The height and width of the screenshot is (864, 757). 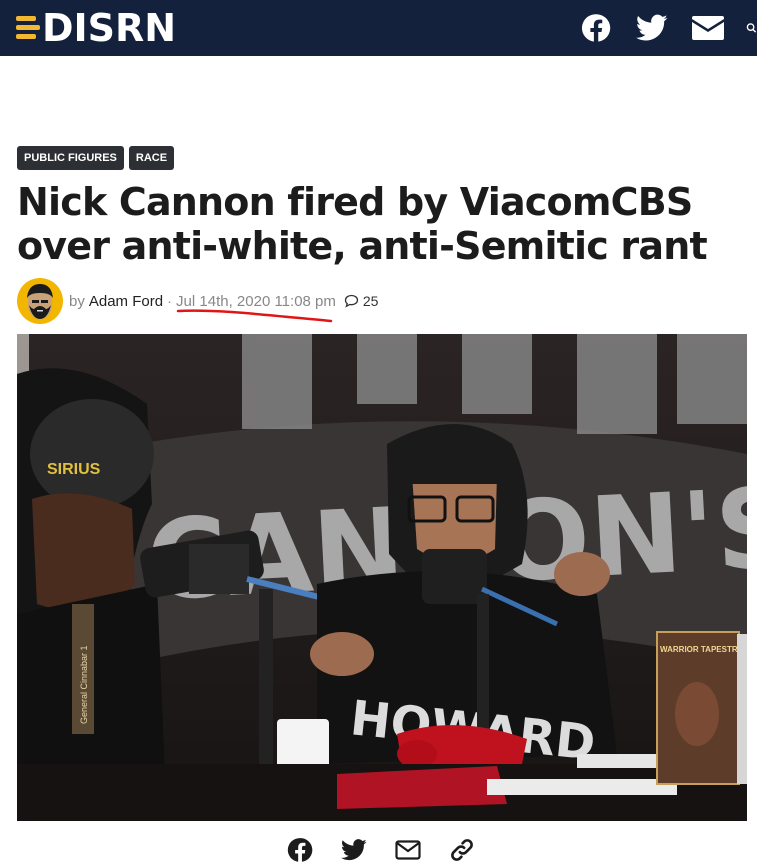 What do you see at coordinates (28, 28) in the screenshot?
I see `logo-mark-icon` at bounding box center [28, 28].